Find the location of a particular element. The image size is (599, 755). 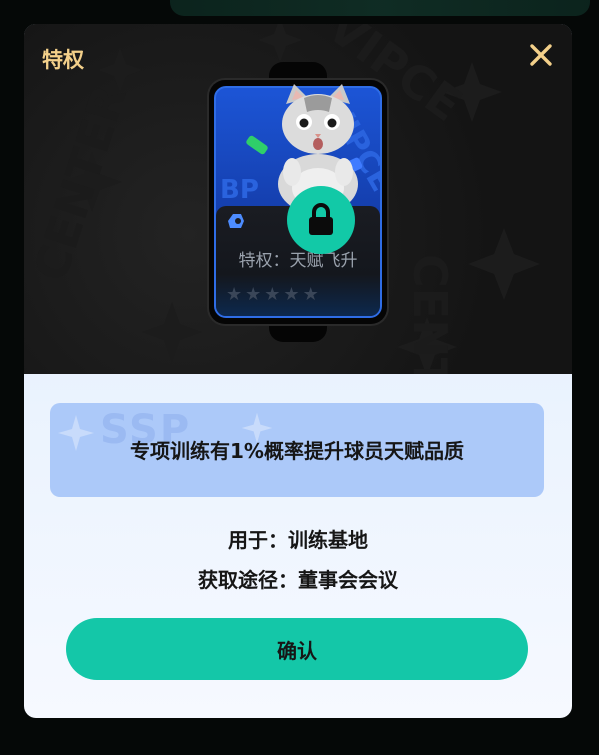

locked-badge is located at coordinates (321, 220).